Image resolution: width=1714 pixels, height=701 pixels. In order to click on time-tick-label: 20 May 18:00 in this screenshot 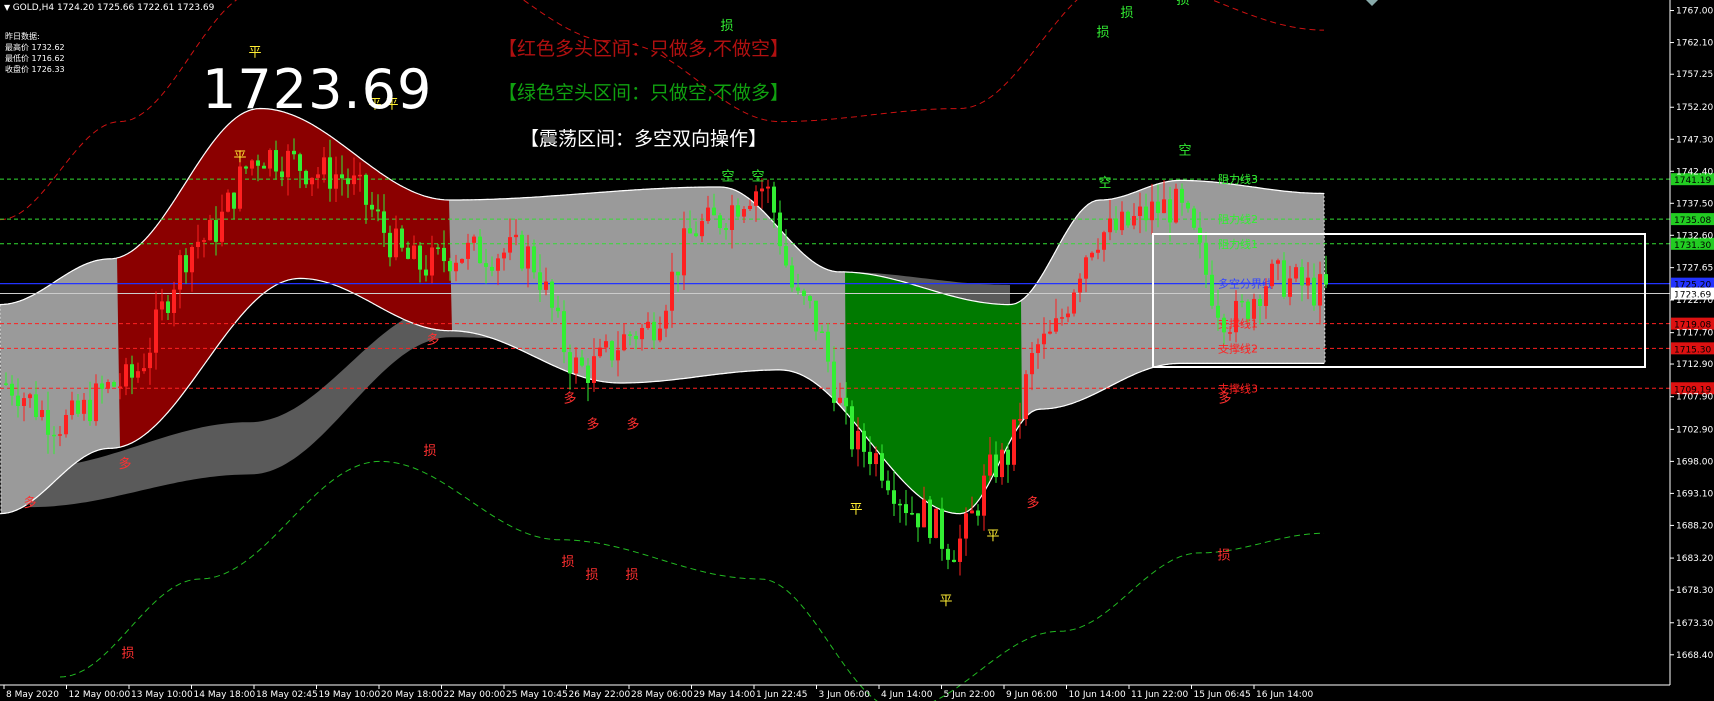, I will do `click(412, 695)`.